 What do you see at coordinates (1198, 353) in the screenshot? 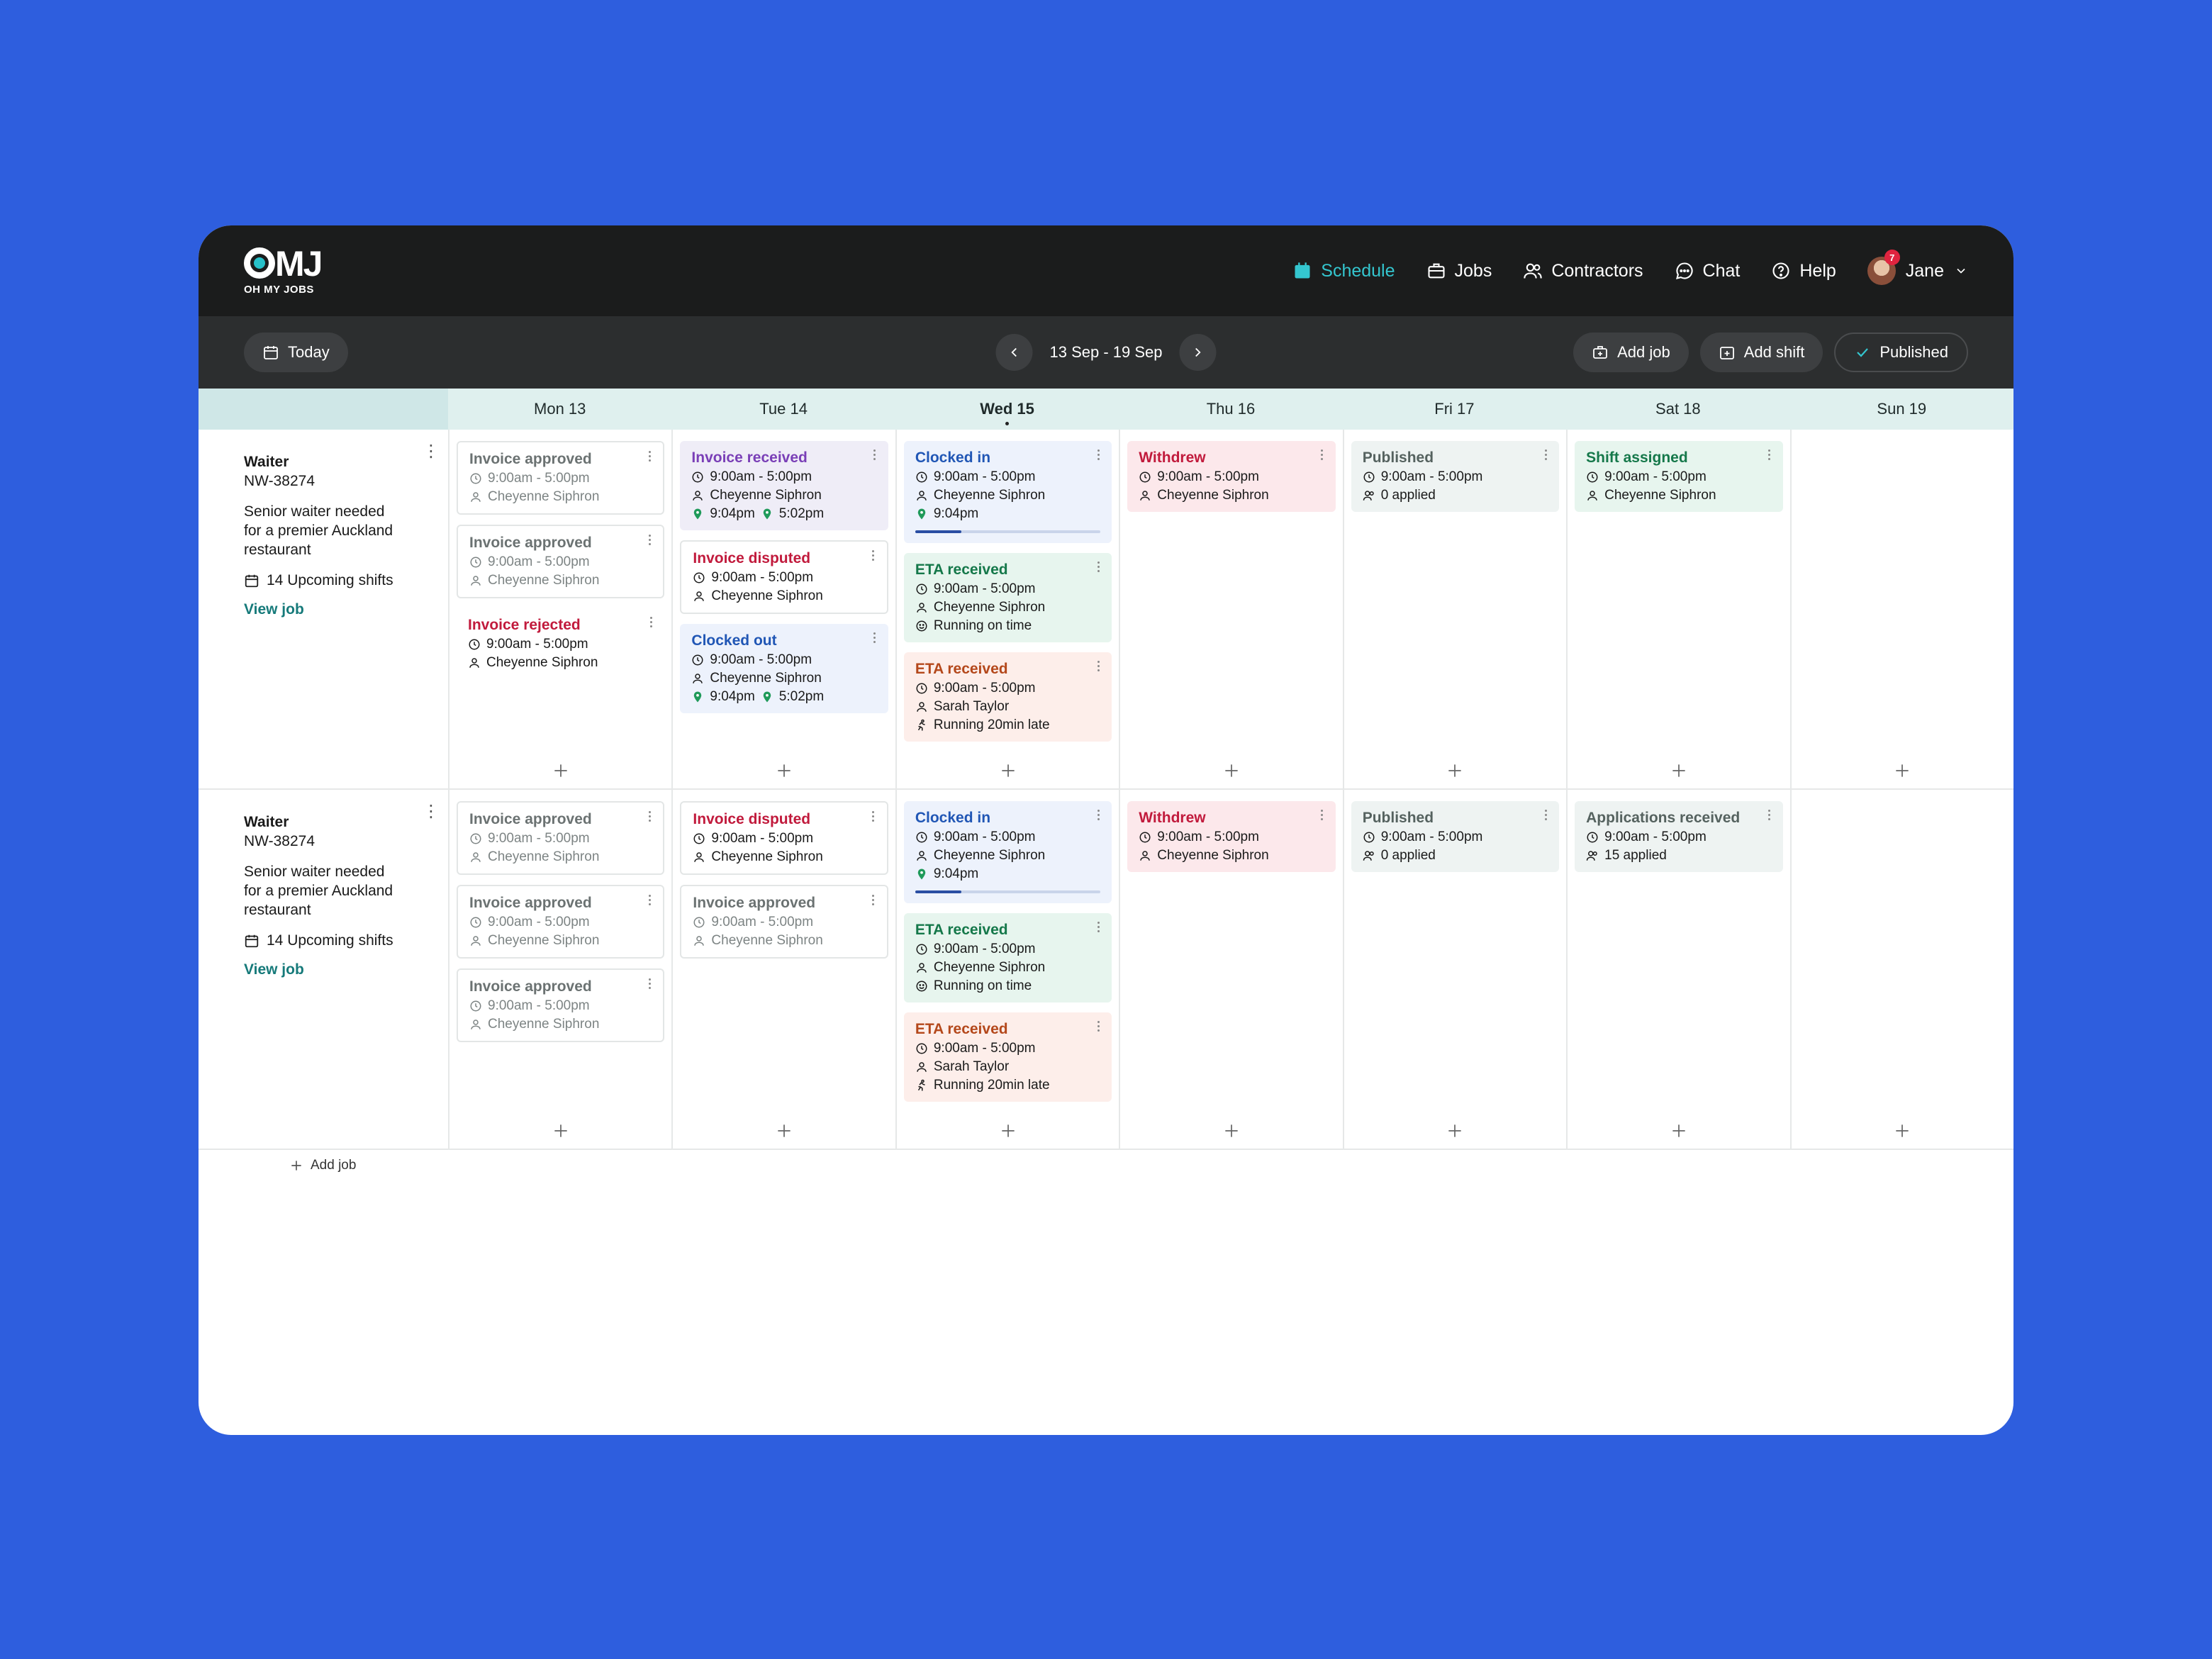
I see `next-week-button` at bounding box center [1198, 353].